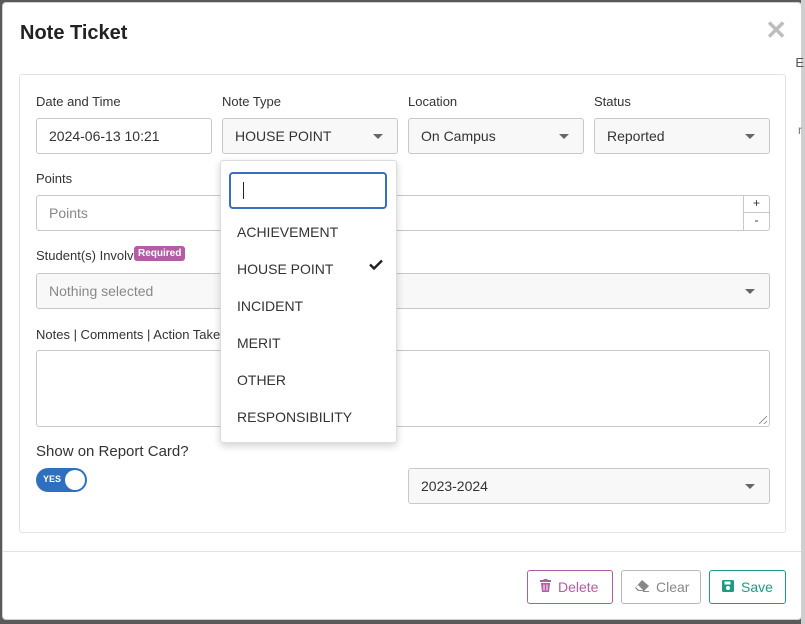 Image resolution: width=805 pixels, height=624 pixels. What do you see at coordinates (287, 232) in the screenshot?
I see `dropdown-option: ACHIEVEMENT` at bounding box center [287, 232].